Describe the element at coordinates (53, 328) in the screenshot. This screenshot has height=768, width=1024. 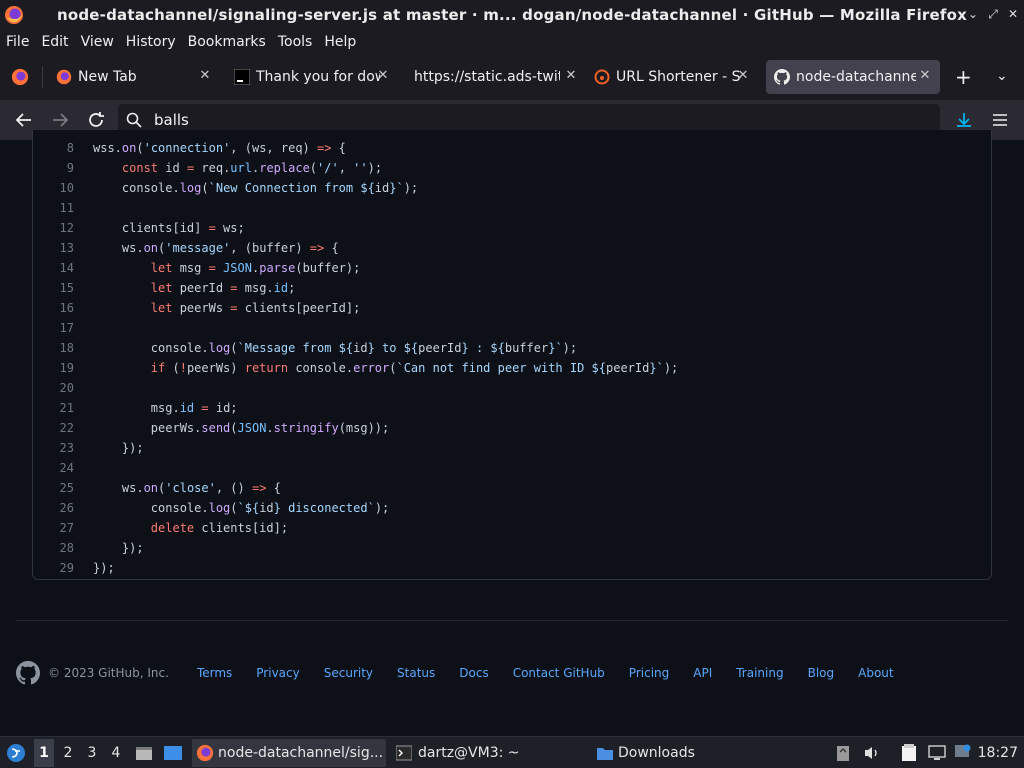
I see `line-number: 17` at that location.